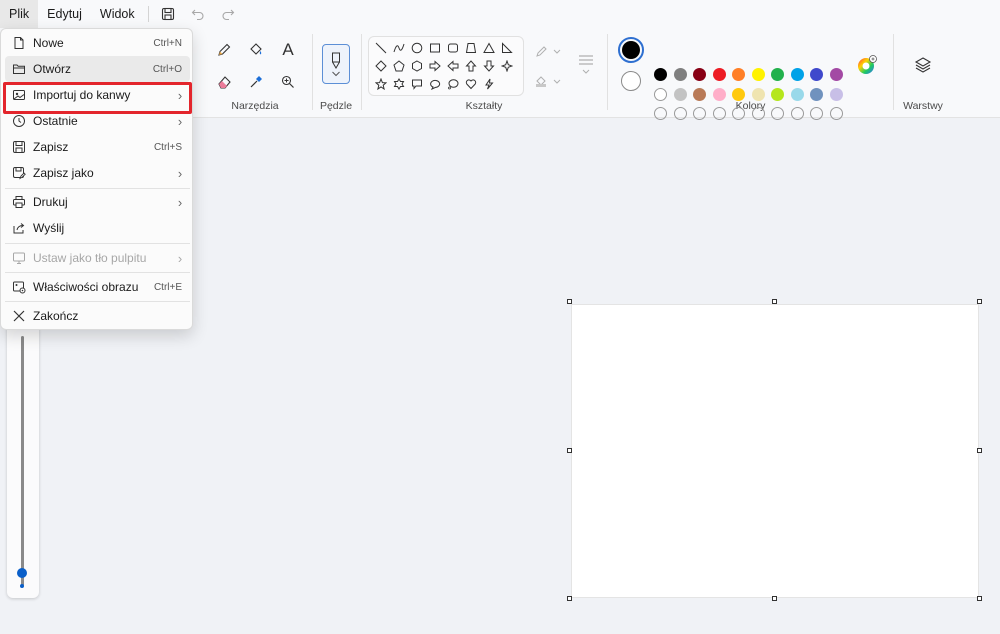 Image resolution: width=1000 pixels, height=634 pixels. I want to click on undo-icon, so click(198, 14).